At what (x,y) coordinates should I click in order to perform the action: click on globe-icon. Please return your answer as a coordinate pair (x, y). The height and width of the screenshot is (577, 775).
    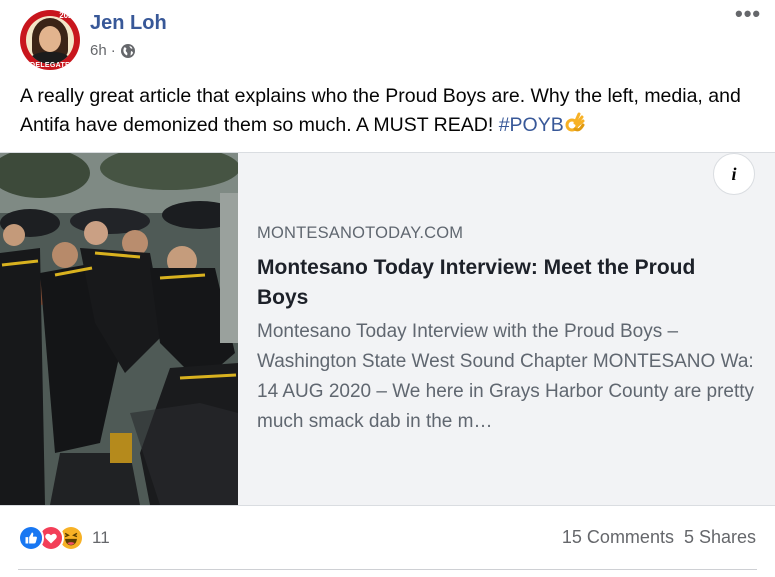
    Looking at the image, I should click on (128, 51).